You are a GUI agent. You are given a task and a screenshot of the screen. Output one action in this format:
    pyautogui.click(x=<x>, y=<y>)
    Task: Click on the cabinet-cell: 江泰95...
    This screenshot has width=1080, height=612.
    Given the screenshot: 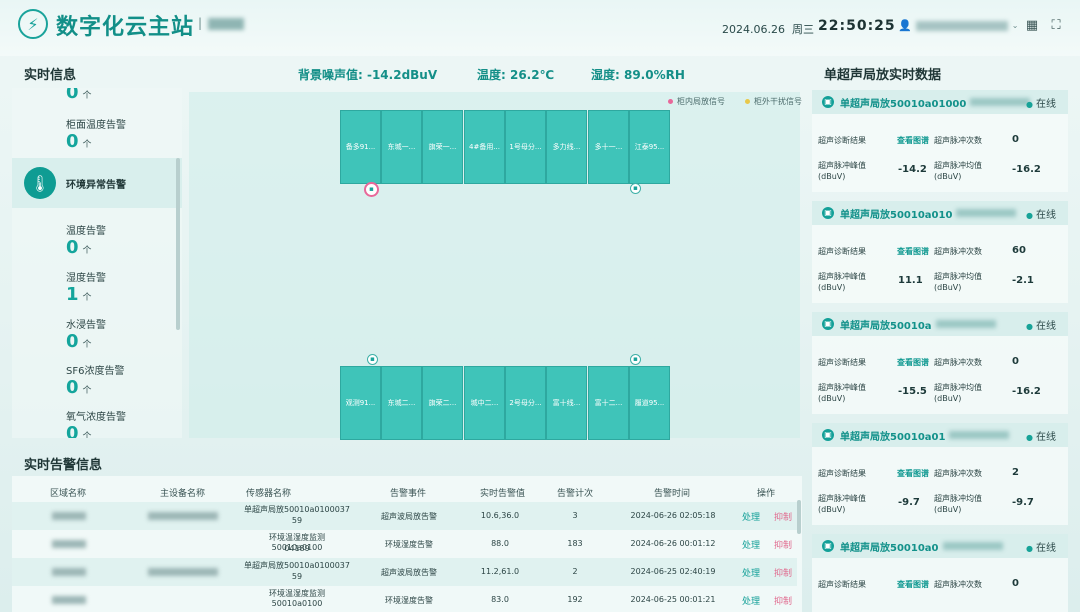 What is the action you would take?
    pyautogui.click(x=649, y=147)
    